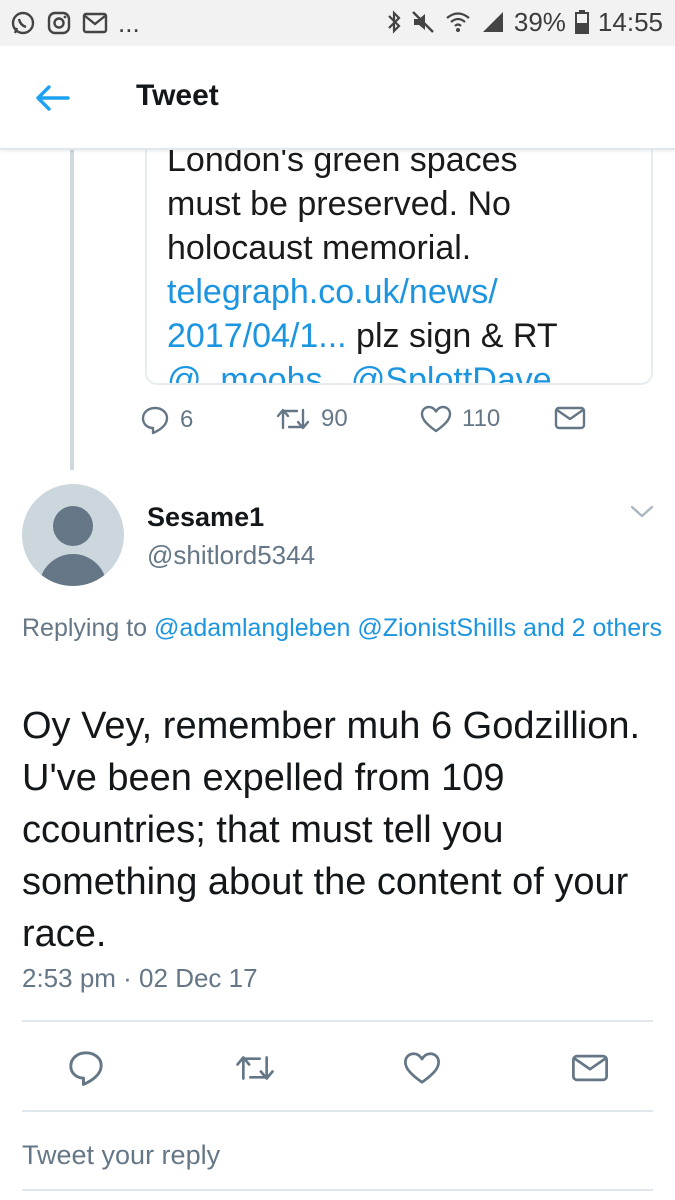  I want to click on direct-message-button, so click(590, 1068).